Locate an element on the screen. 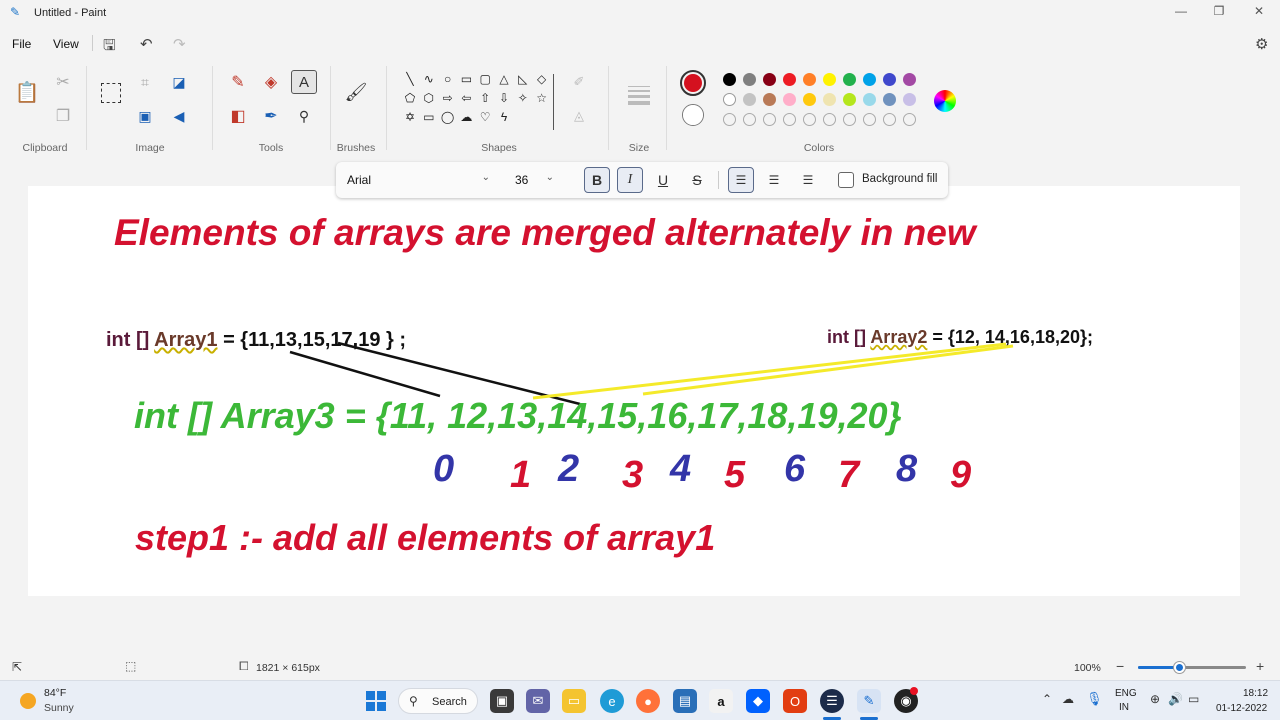 This screenshot has width=1280, height=720. magnifier-icon: ⚲ is located at coordinates (304, 116).